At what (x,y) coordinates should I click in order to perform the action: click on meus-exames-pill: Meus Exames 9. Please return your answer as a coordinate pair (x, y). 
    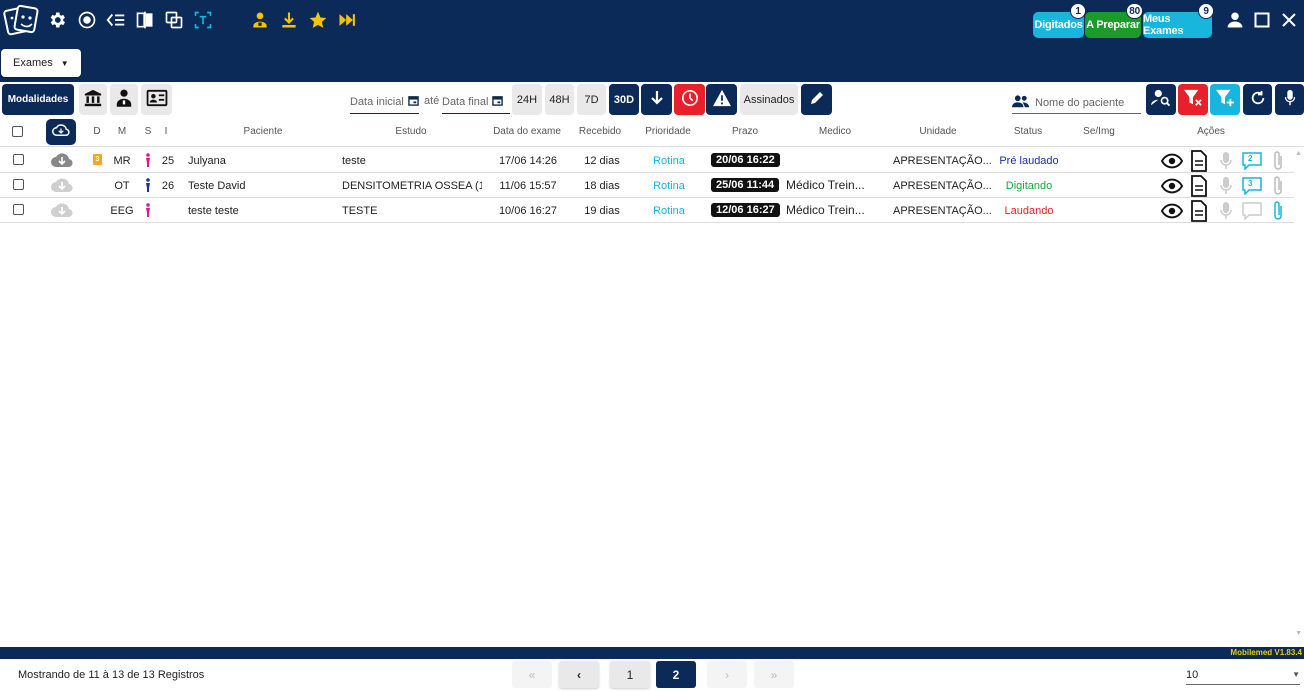
    Looking at the image, I should click on (1178, 20).